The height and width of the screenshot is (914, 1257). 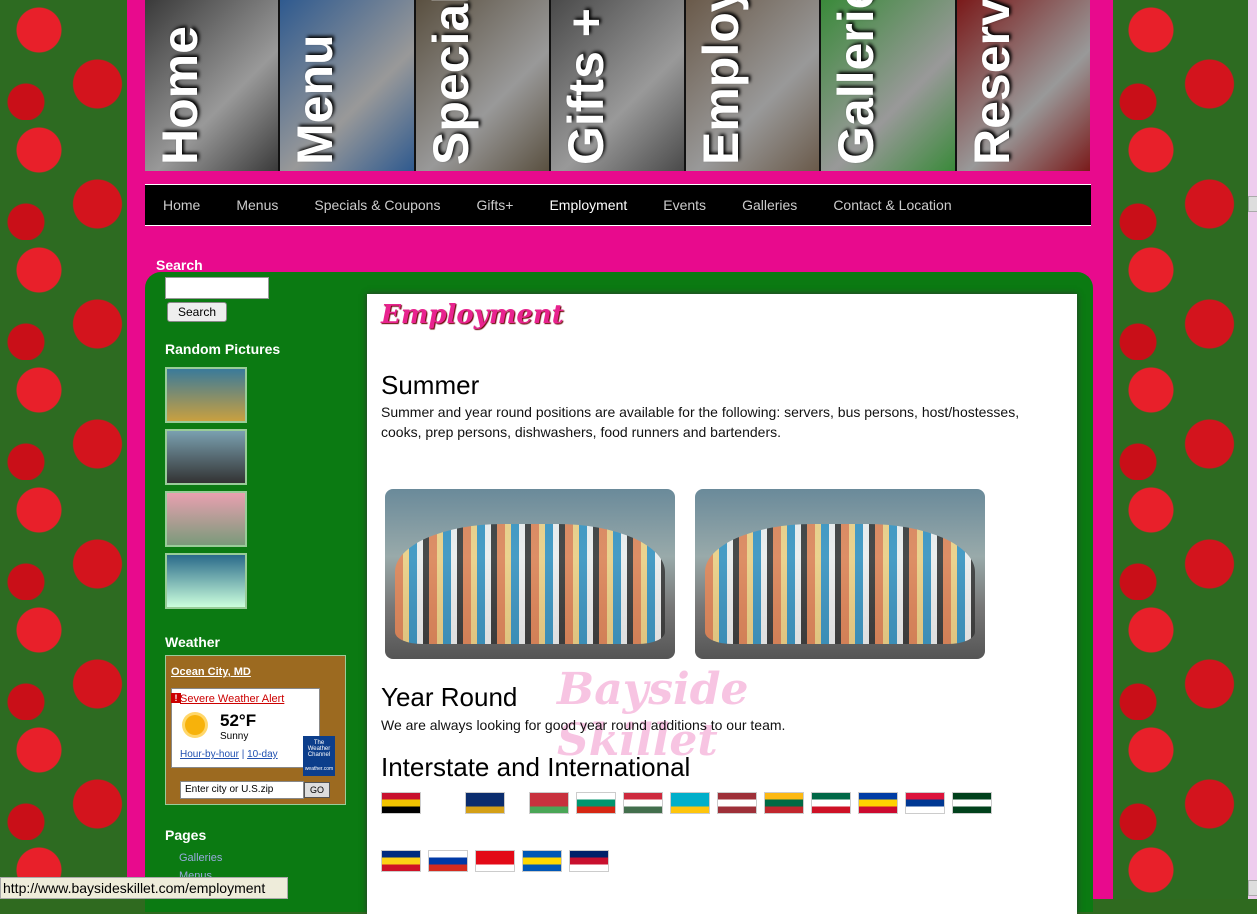 I want to click on search-button: Search, so click(x=197, y=312).